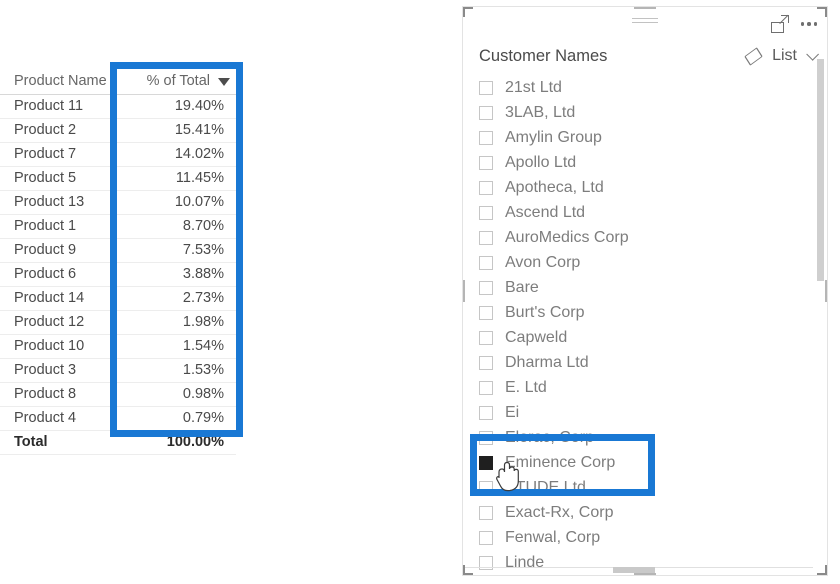 The height and width of the screenshot is (584, 840). What do you see at coordinates (653, 337) in the screenshot?
I see `slicer-list-item: Capweld` at bounding box center [653, 337].